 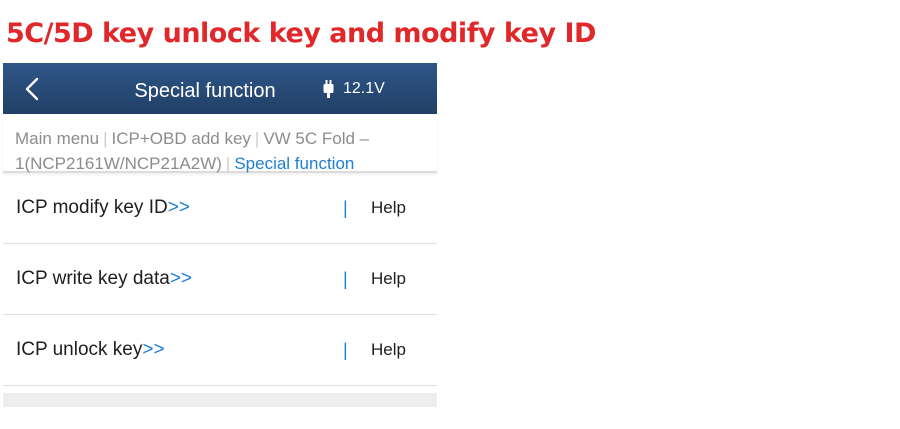 What do you see at coordinates (220, 350) in the screenshot?
I see `menu-item-icp-unlock-key: ICP unlock key>> | Help` at bounding box center [220, 350].